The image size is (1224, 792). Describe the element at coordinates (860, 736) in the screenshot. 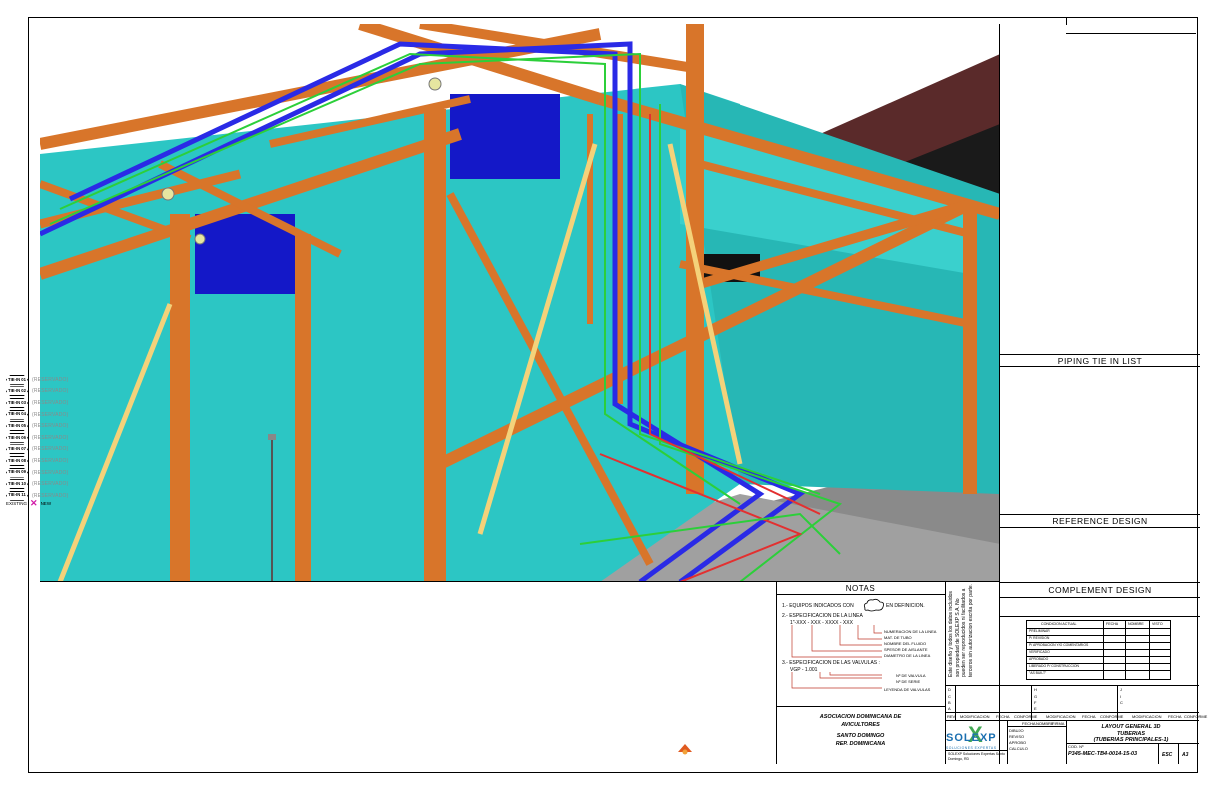

I see `client-line-3: SANTO DOMINGO` at that location.